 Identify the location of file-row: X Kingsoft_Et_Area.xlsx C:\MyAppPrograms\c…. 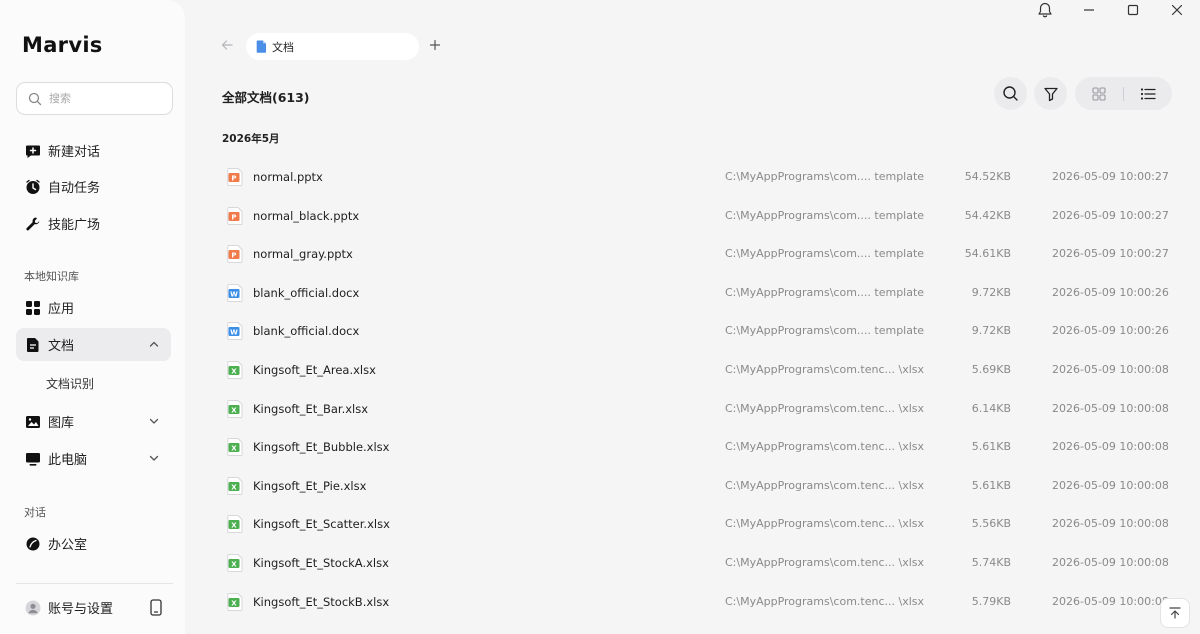
(695, 370).